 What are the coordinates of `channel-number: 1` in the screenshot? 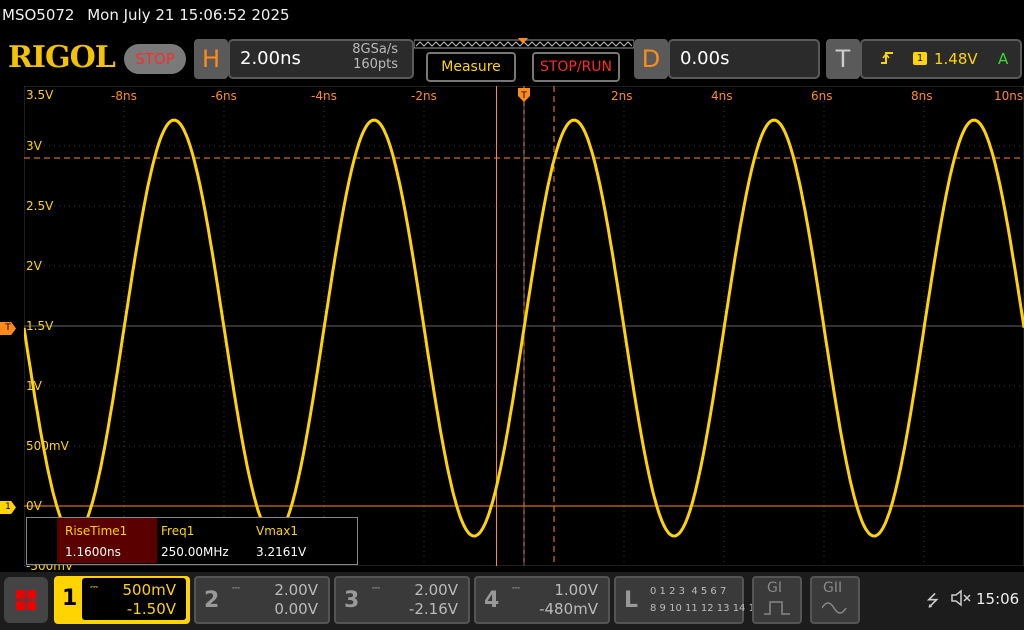 It's located at (70, 598).